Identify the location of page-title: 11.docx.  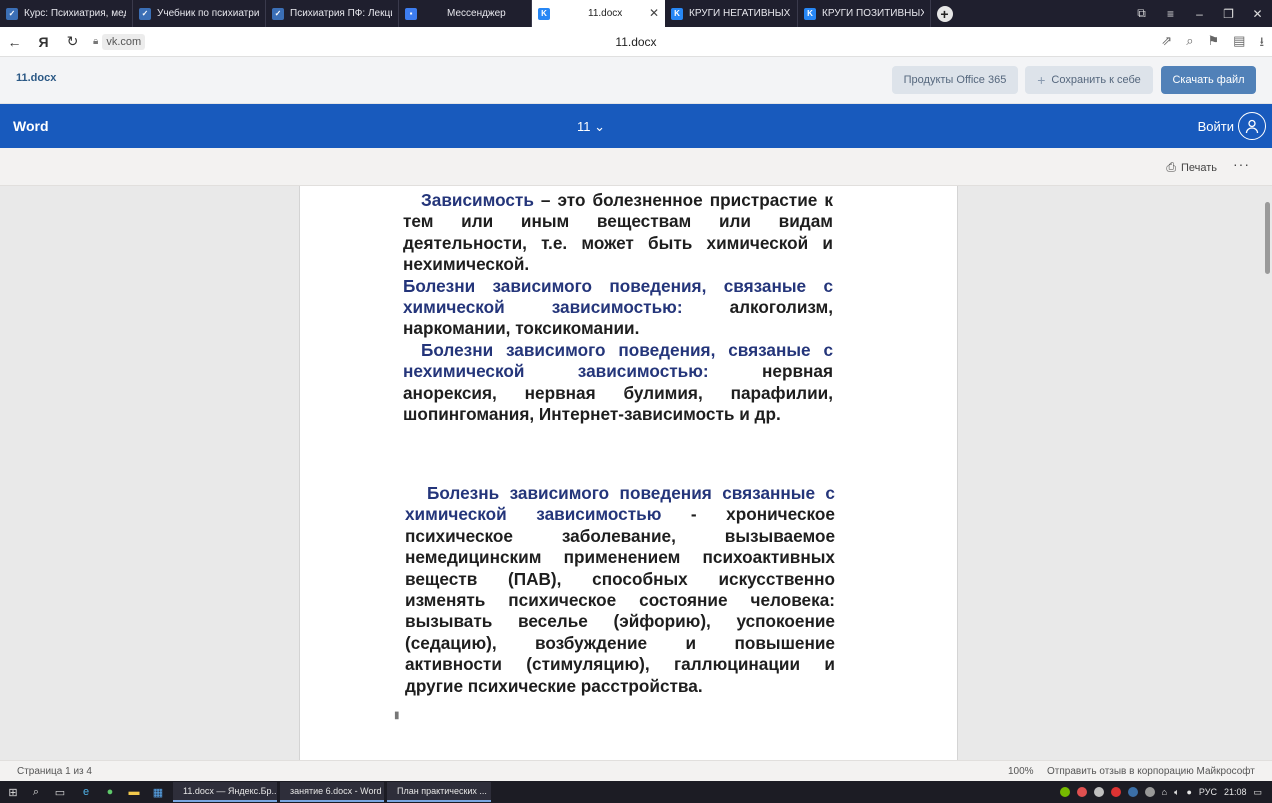
(636, 42).